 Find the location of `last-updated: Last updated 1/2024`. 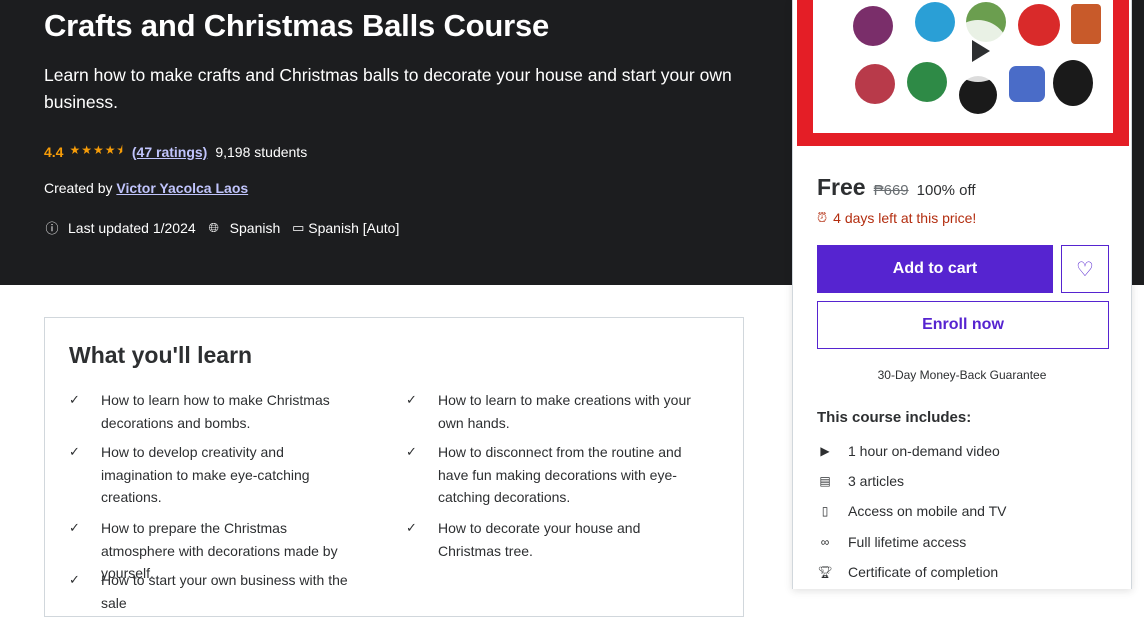

last-updated: Last updated 1/2024 is located at coordinates (132, 227).